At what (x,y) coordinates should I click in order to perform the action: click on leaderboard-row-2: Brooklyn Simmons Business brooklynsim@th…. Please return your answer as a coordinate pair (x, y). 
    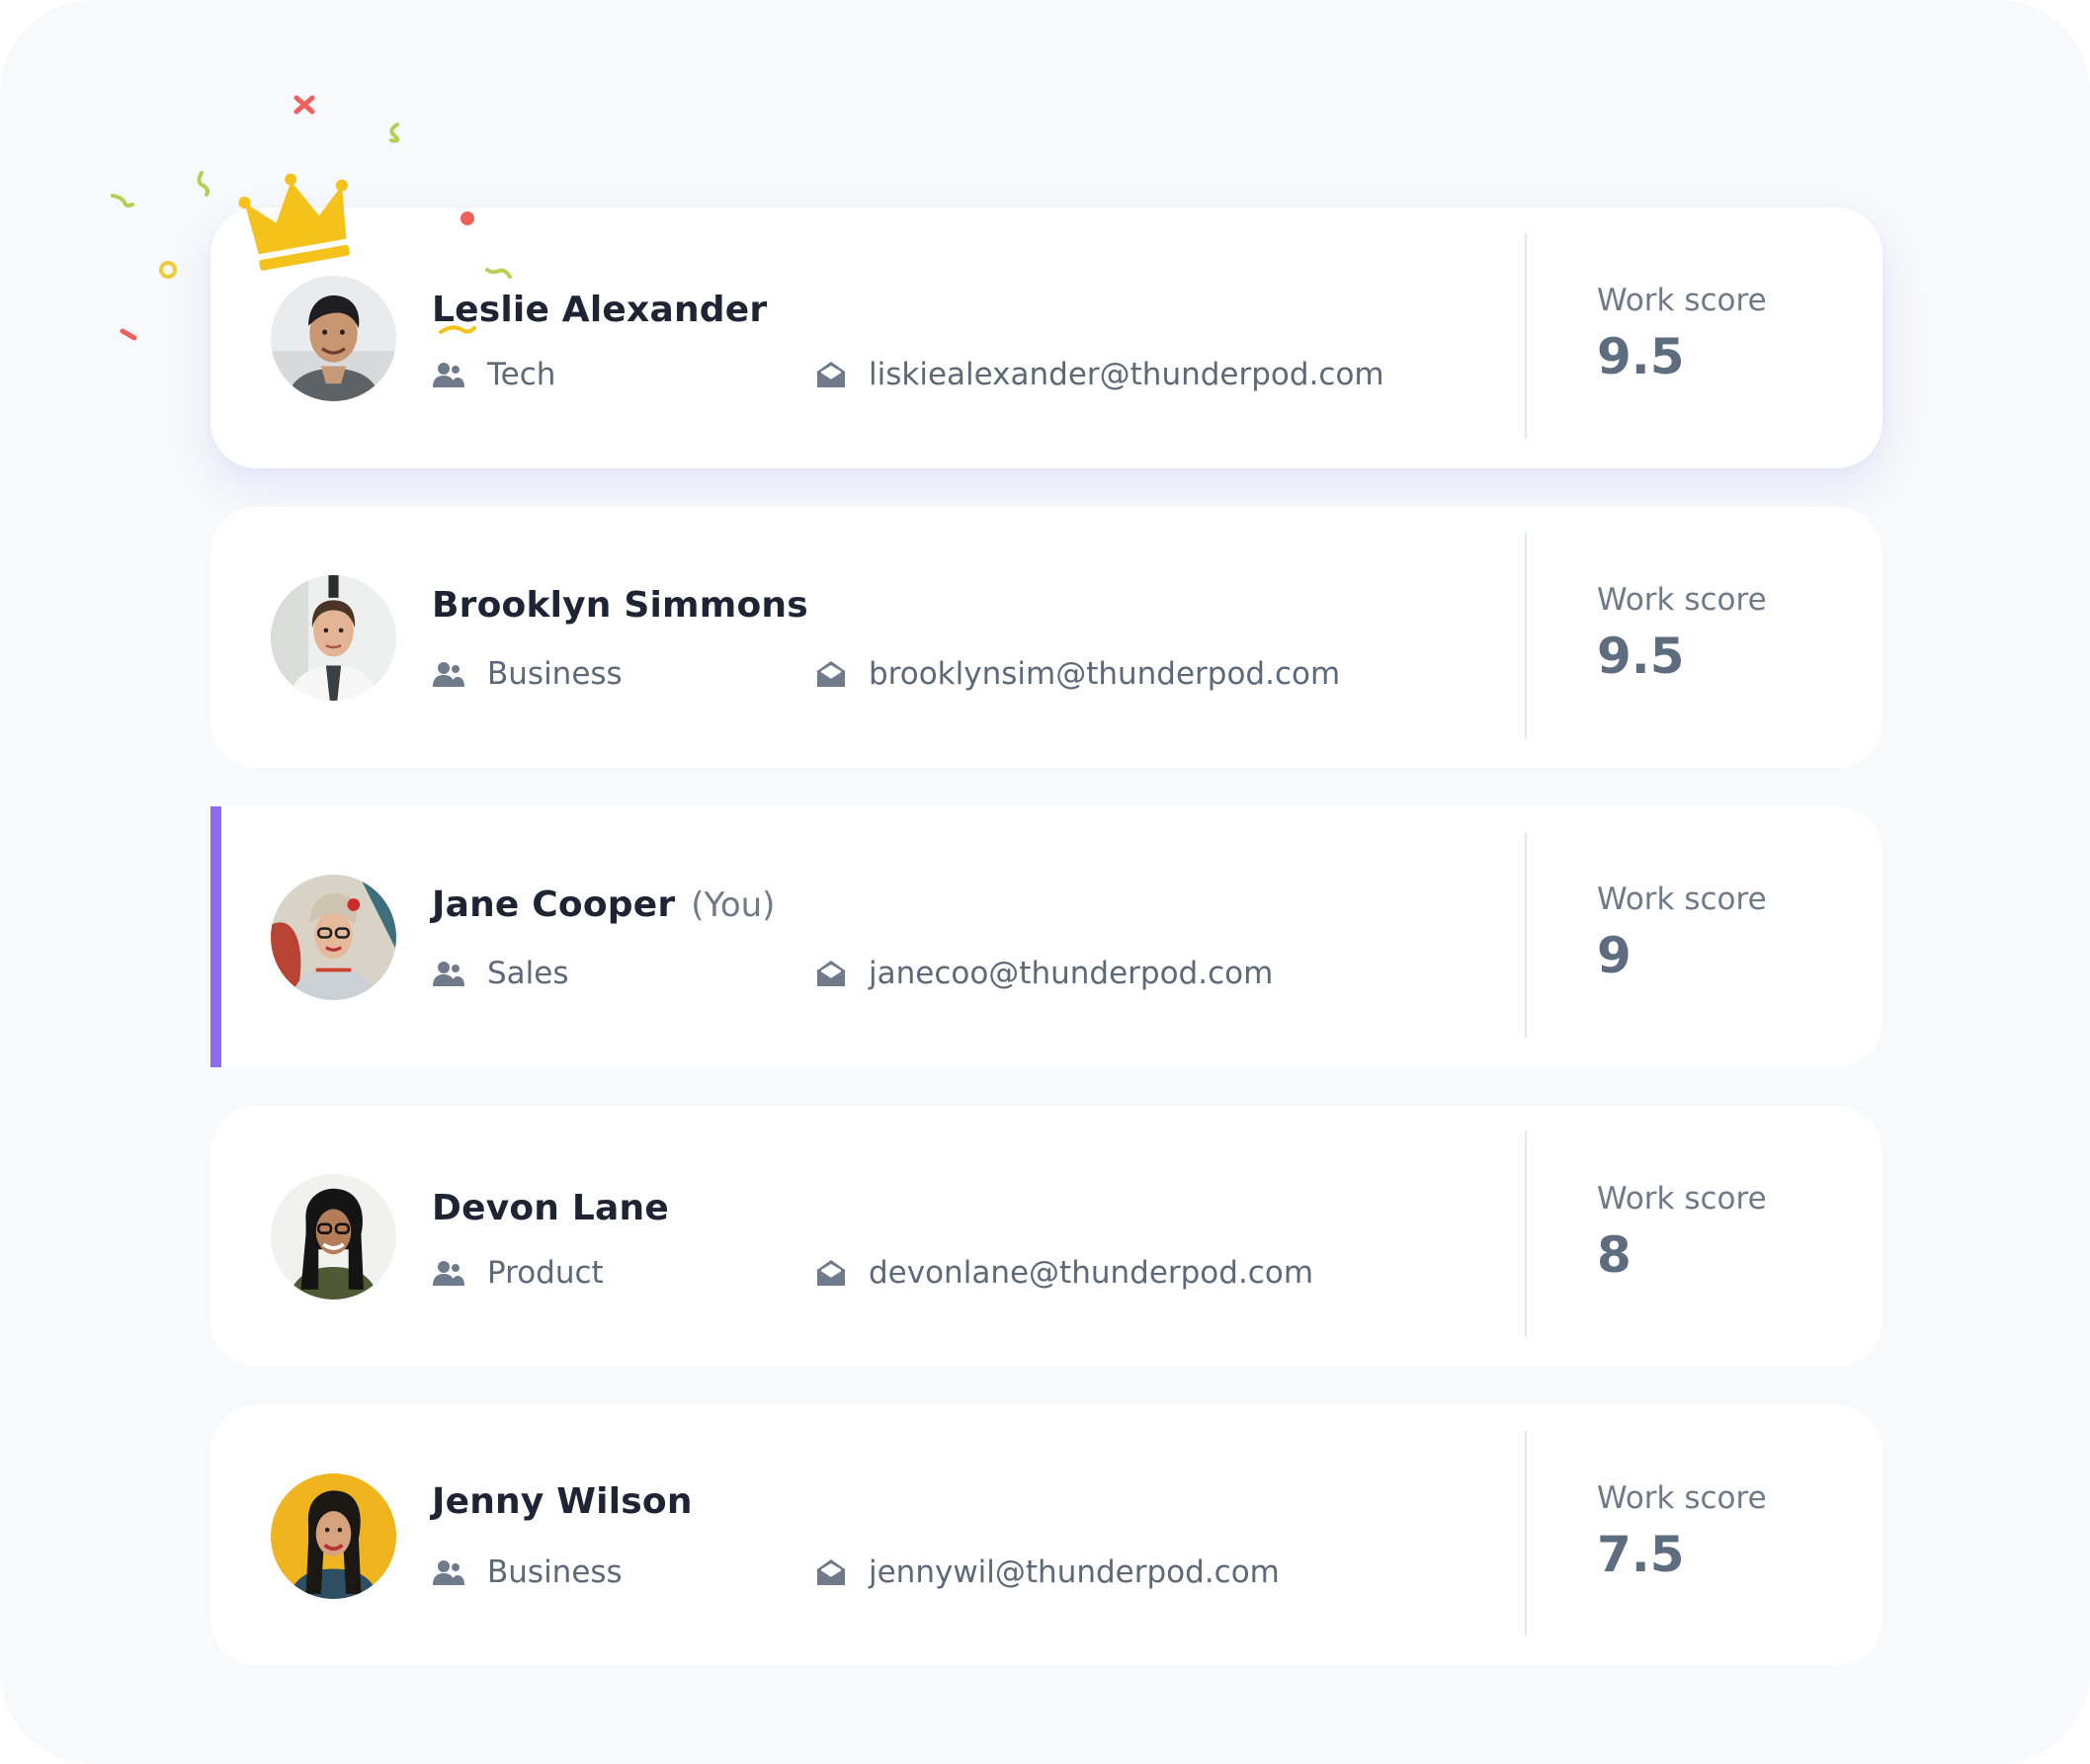
    Looking at the image, I should click on (1046, 637).